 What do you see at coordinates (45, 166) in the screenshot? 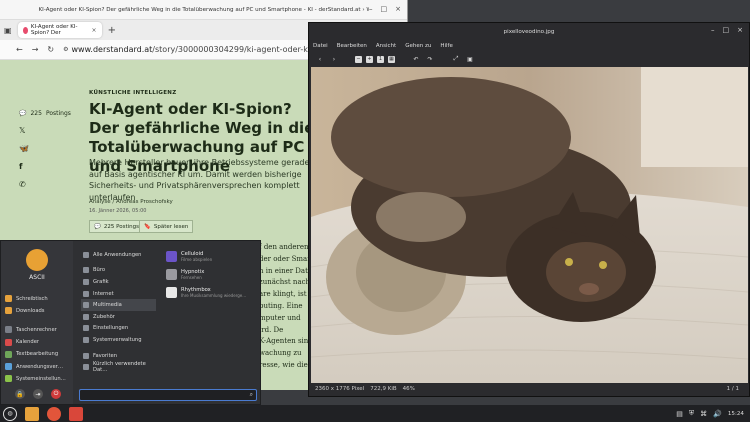
I see `facebook-share-icon: f` at bounding box center [45, 166].